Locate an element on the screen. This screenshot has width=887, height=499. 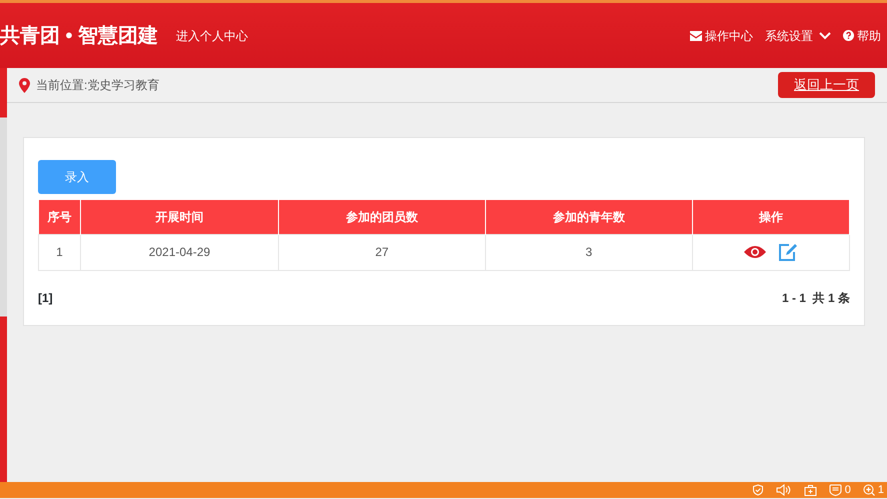
shield-icon is located at coordinates (758, 490).